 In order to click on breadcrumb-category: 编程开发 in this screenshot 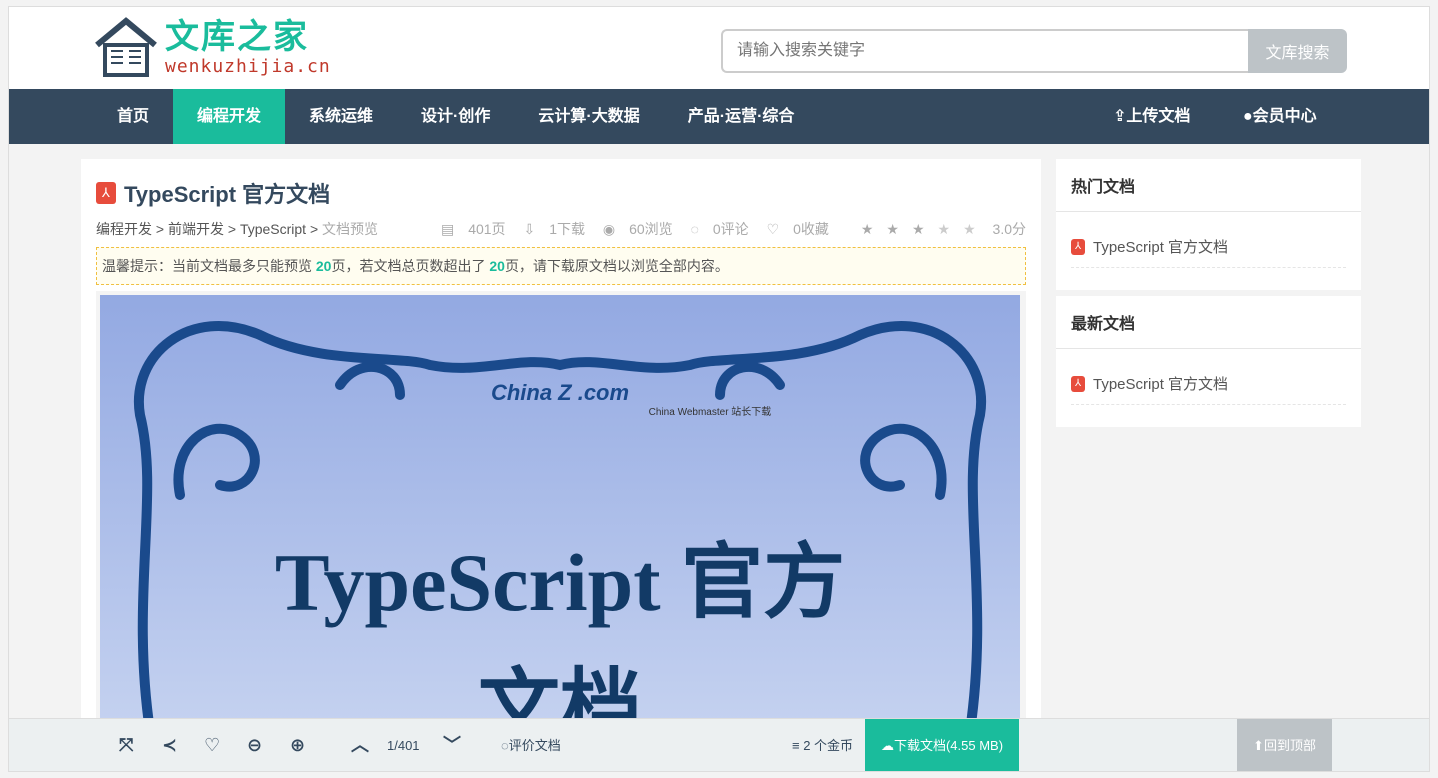, I will do `click(124, 229)`.